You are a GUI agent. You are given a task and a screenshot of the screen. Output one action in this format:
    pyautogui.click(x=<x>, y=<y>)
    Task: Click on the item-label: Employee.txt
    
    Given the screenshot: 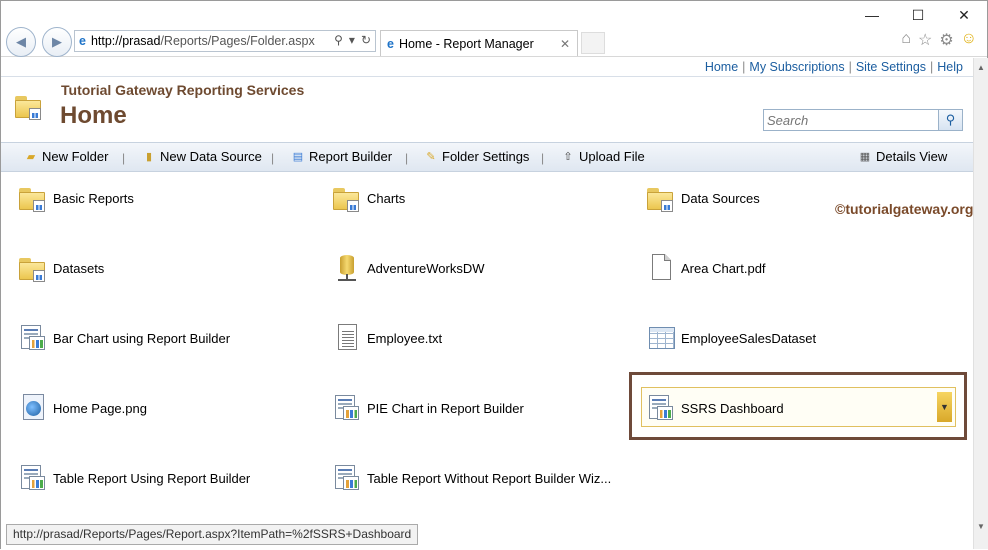 What is the action you would take?
    pyautogui.click(x=404, y=338)
    